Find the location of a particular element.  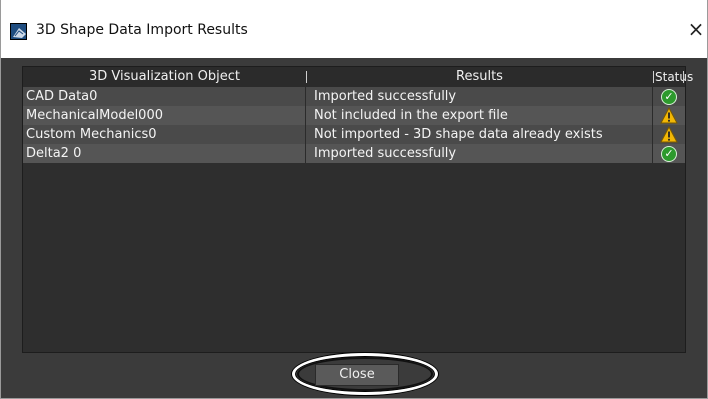

table-row: Delta2 0 Imported successfully ✓ is located at coordinates (354, 153).